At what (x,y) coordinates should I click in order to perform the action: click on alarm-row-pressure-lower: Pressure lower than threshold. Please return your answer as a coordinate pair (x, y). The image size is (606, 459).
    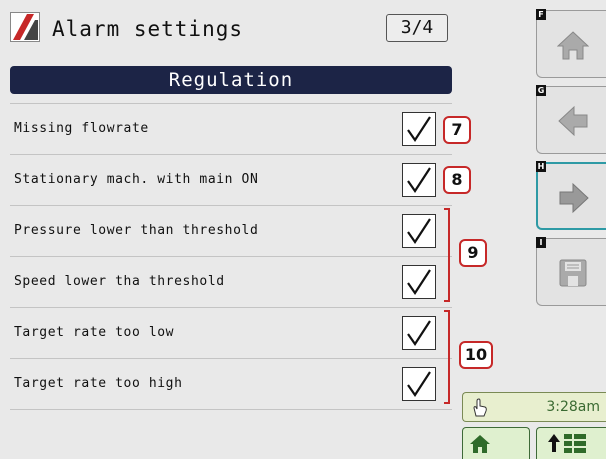
    Looking at the image, I should click on (231, 231).